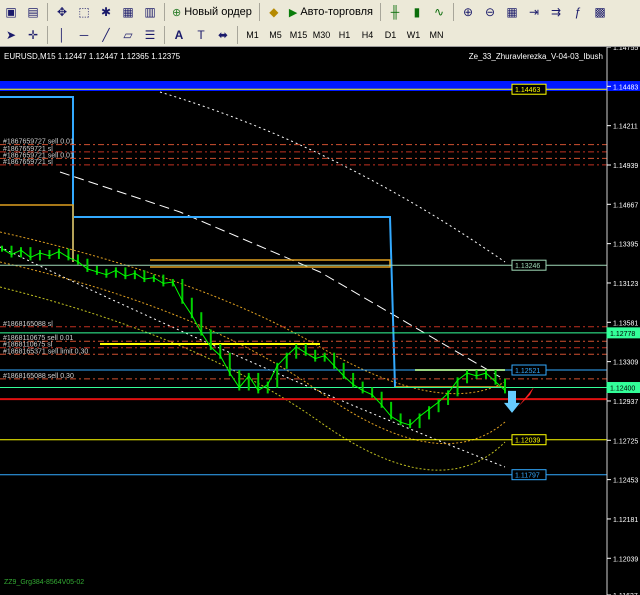 The image size is (640, 595). What do you see at coordinates (625, 402) in the screenshot?
I see `price-tick-label: 1.12937` at bounding box center [625, 402].